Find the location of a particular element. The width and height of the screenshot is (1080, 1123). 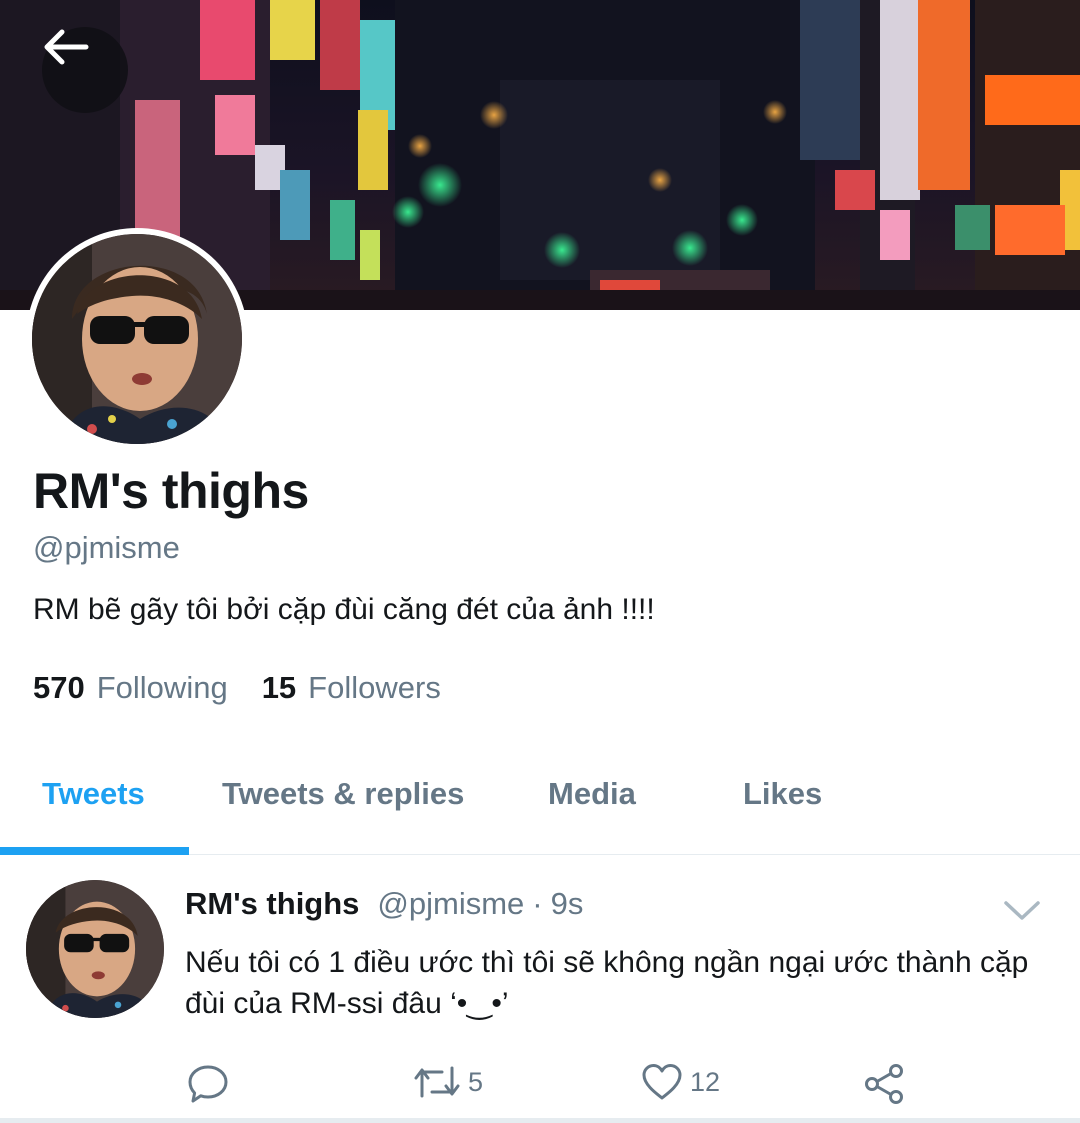

tweet-author-handle: @pjmisme is located at coordinates (450, 904).